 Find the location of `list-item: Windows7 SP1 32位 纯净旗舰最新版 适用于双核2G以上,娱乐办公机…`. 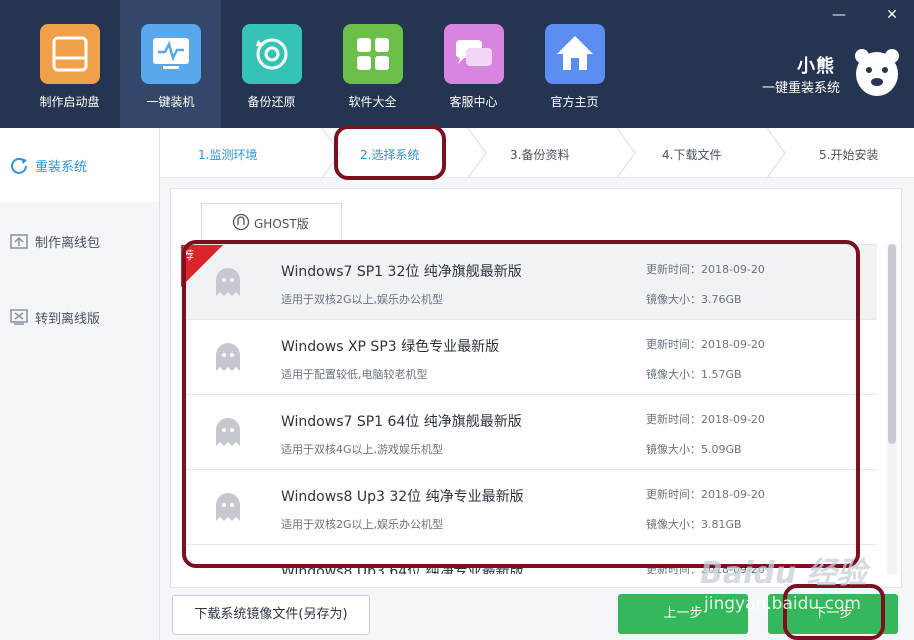

list-item: Windows7 SP1 32位 纯净旗舰最新版 适用于双核2G以上,娱乐办公机… is located at coordinates (529, 282).